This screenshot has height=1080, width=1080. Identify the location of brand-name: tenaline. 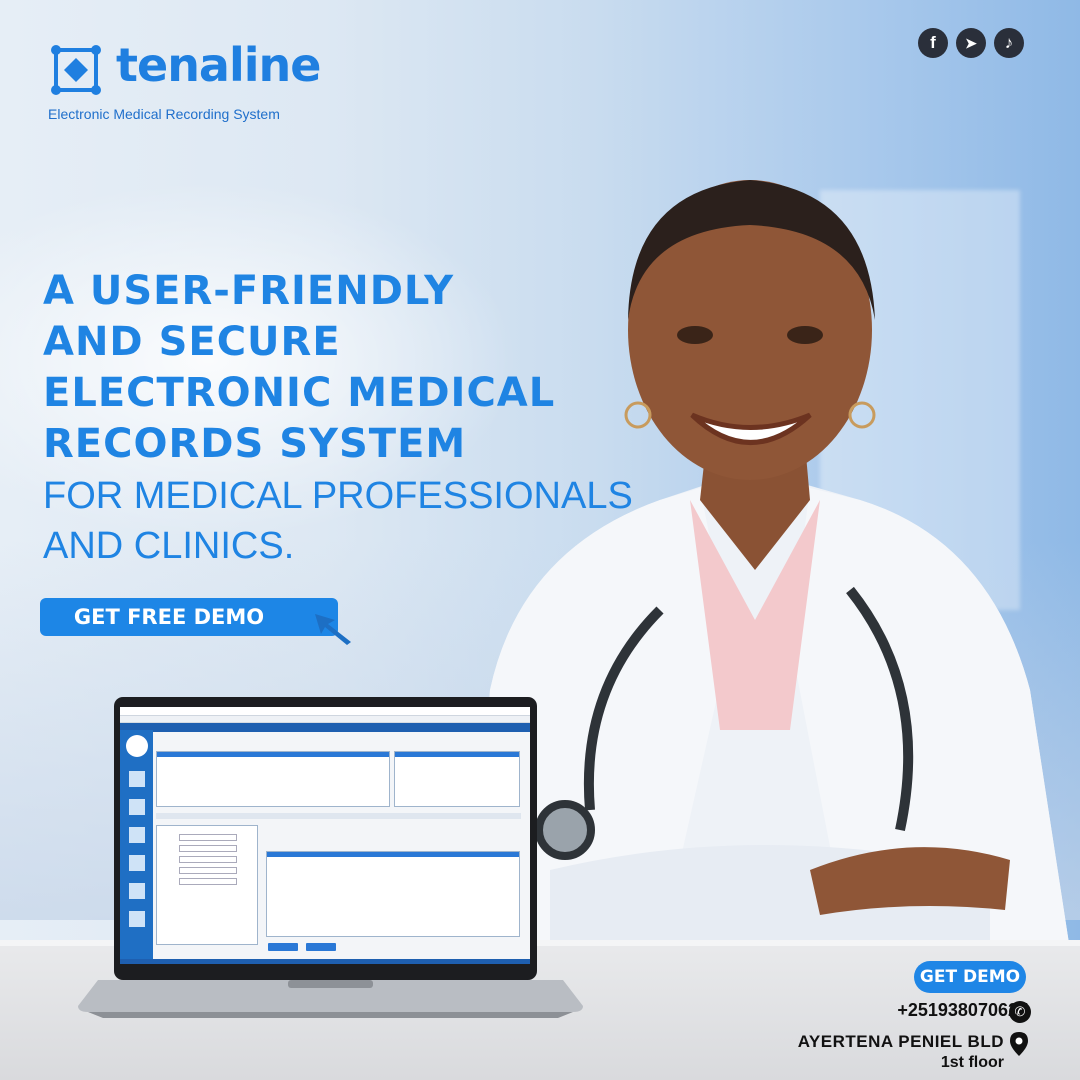
(218, 65).